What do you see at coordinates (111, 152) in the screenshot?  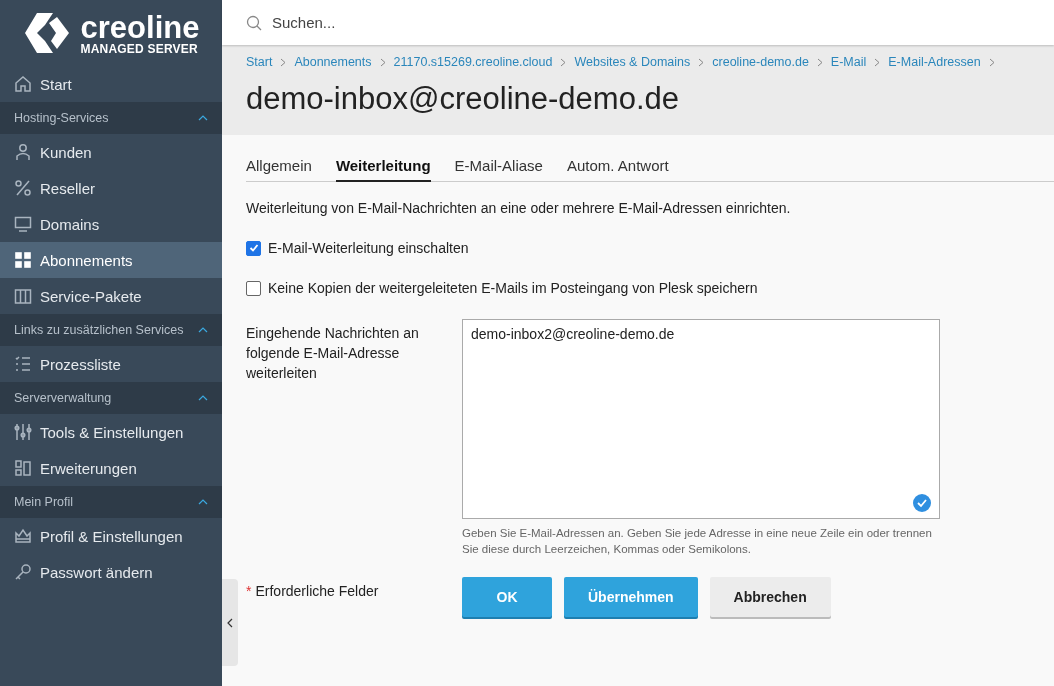 I see `sidebar-item: Kunden` at bounding box center [111, 152].